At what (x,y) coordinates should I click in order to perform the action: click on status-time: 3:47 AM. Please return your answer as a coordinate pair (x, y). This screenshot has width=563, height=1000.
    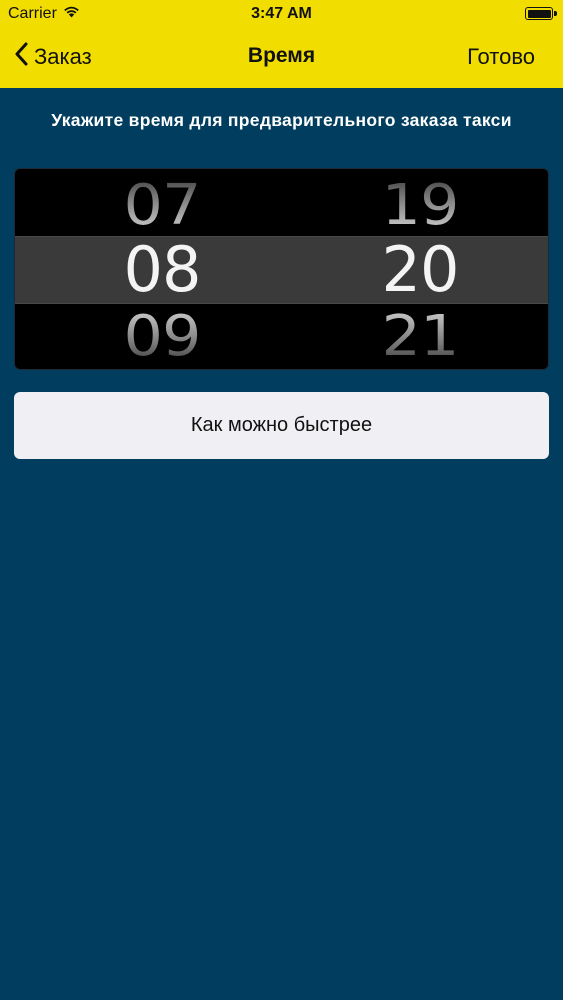
    Looking at the image, I should click on (281, 13).